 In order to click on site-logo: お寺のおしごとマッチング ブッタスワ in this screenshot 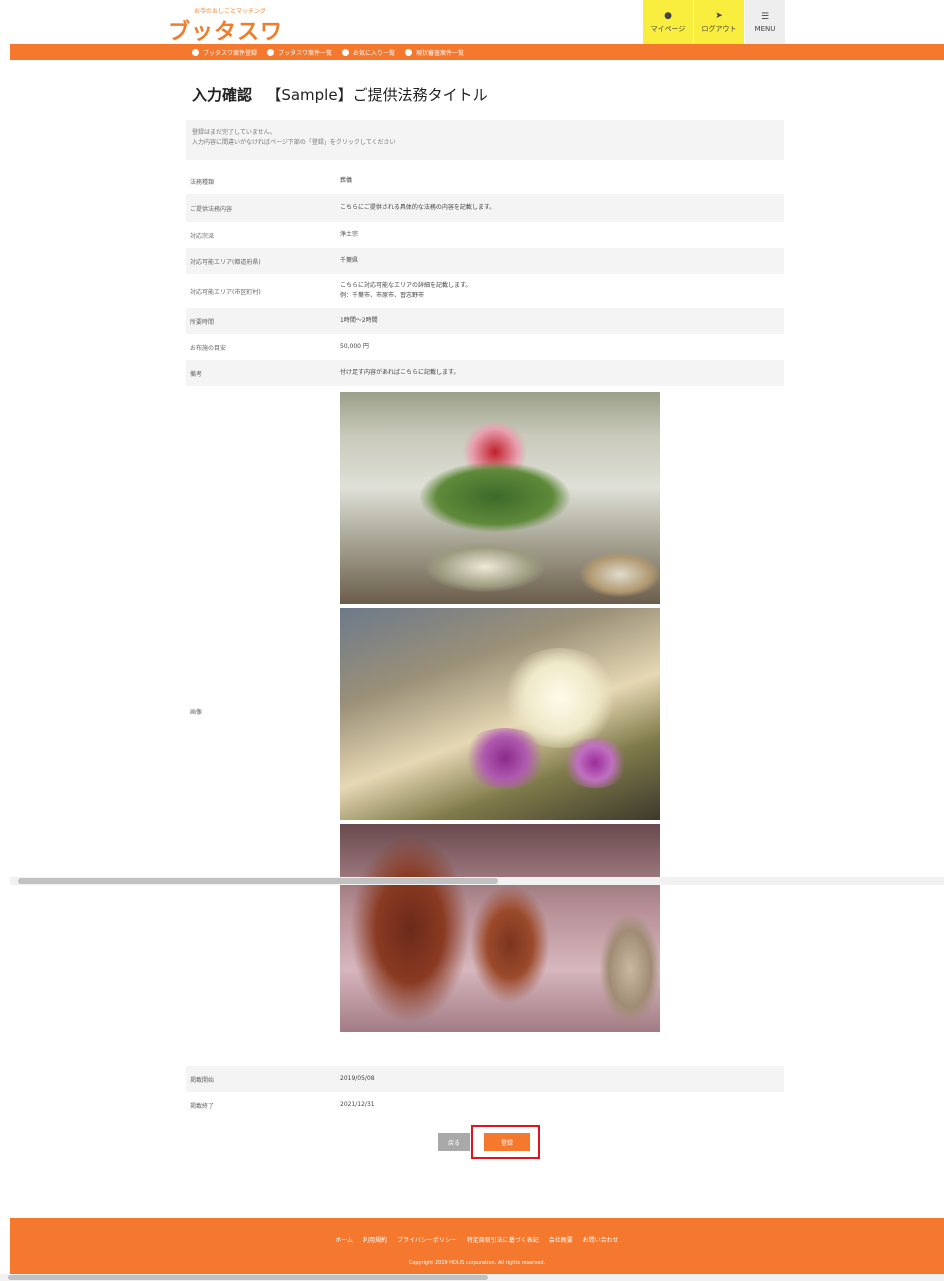, I will do `click(225, 25)`.